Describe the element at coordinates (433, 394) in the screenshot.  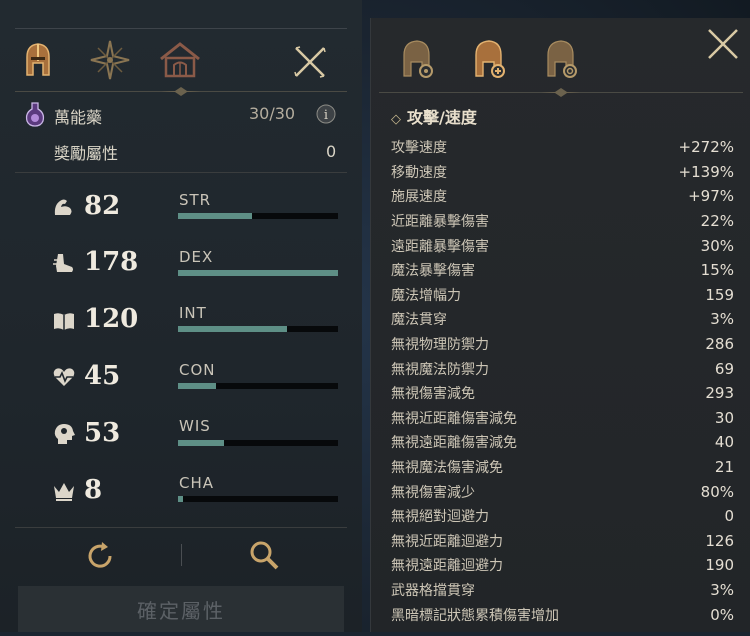
I see `attribute-label: 無視傷害減免` at that location.